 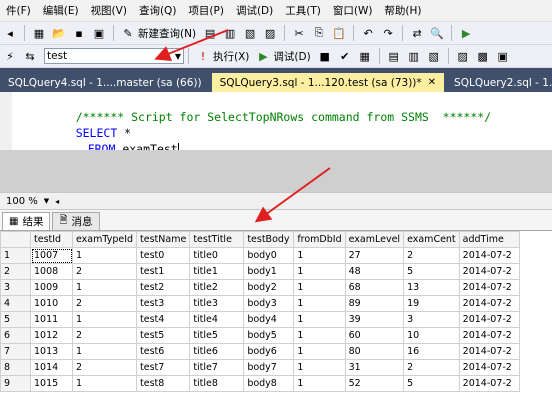 I want to click on table-cell: test4, so click(x=163, y=319).